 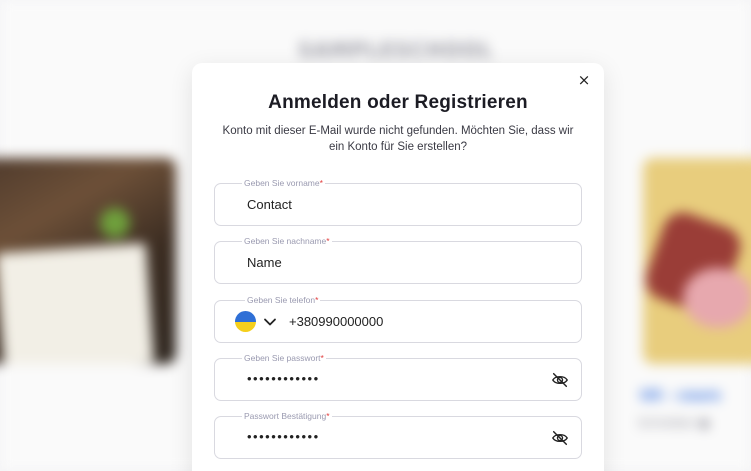 I want to click on last-name-label: Geben Sie nachname*, so click(x=287, y=241).